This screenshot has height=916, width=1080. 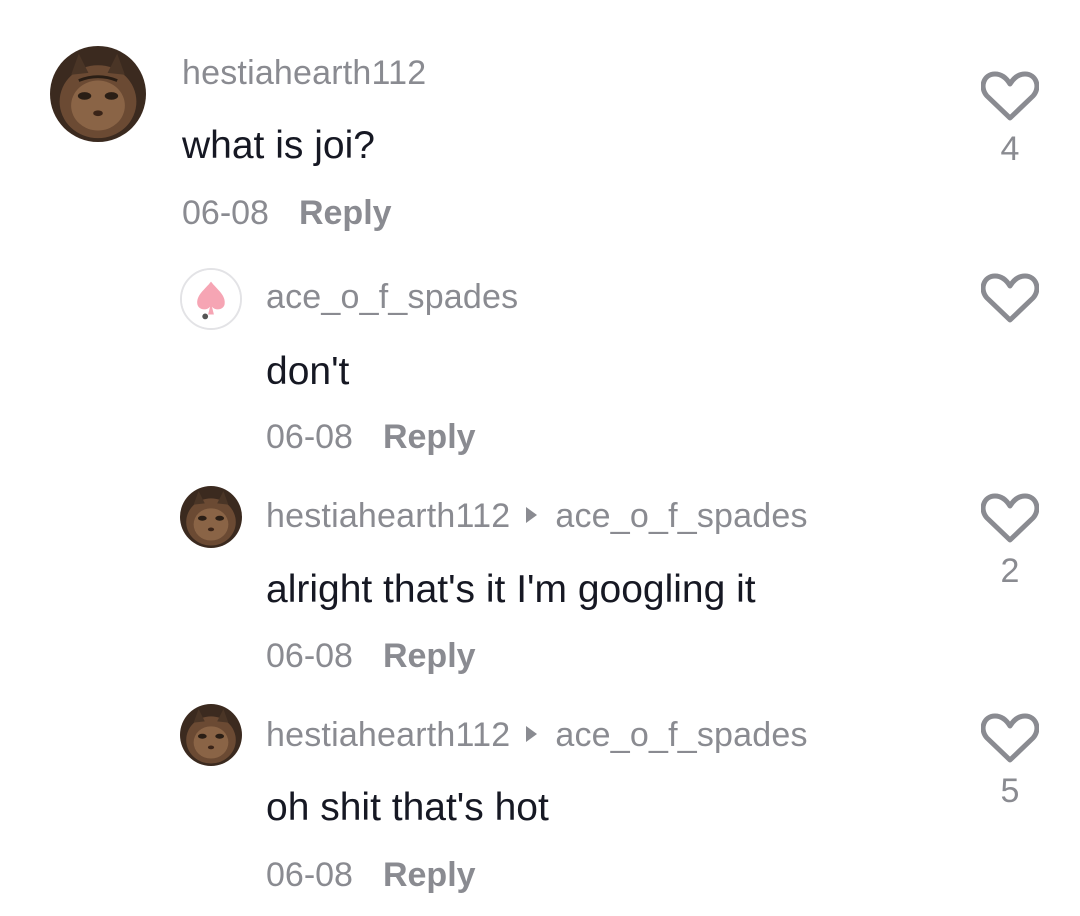 I want to click on comment-text: what is joi?, so click(x=278, y=145).